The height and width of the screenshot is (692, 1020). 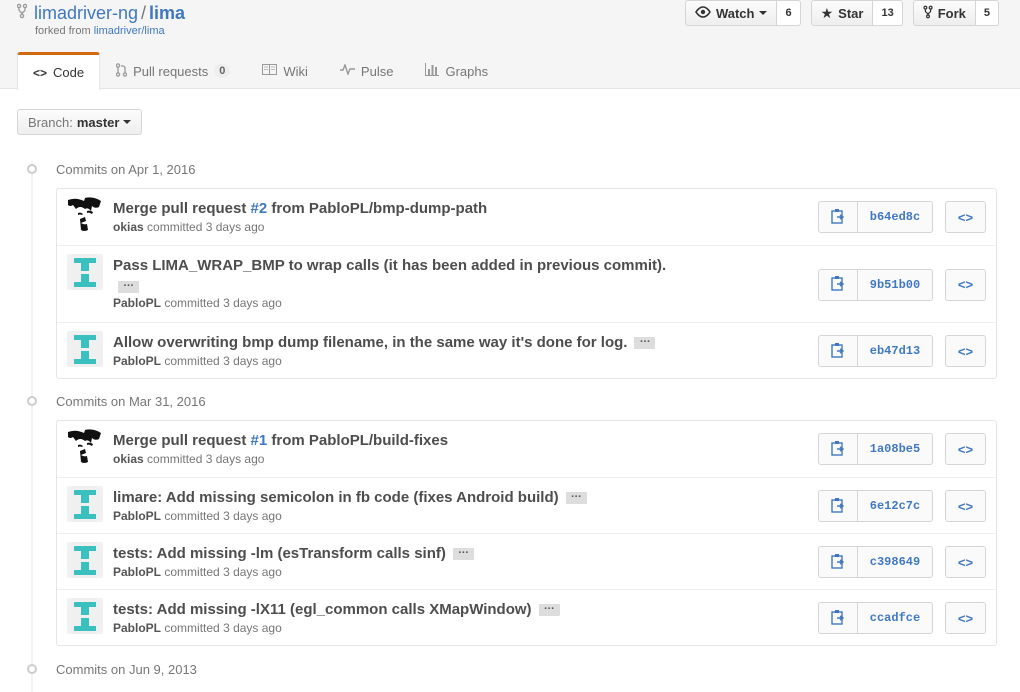 I want to click on tab-wiki: Wiki, so click(x=285, y=70).